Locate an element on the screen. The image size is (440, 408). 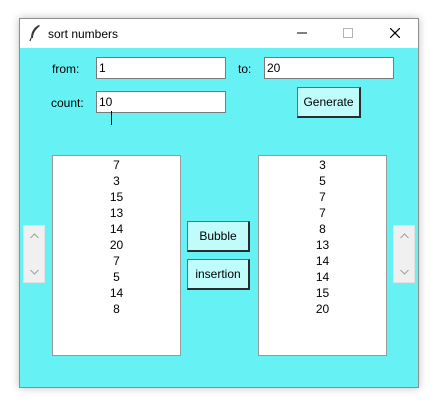
close-icon is located at coordinates (395, 33).